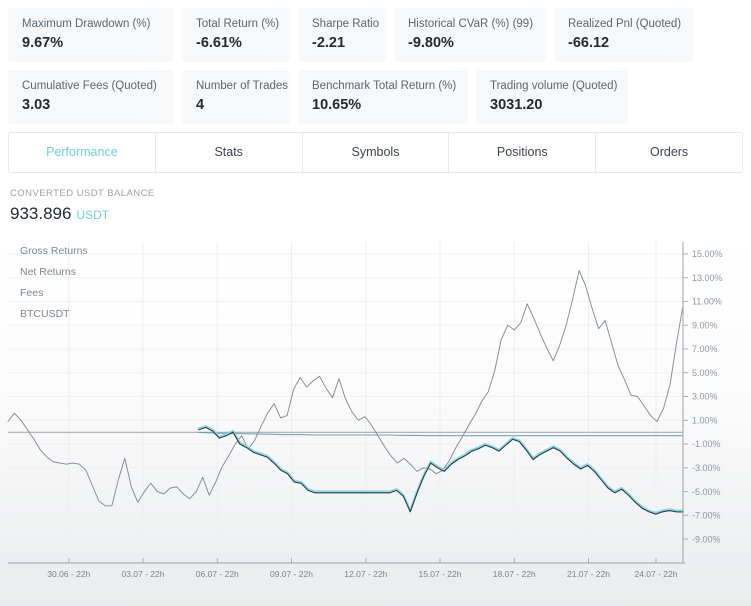  What do you see at coordinates (589, 43) in the screenshot?
I see `stat-card-value: -66.12` at bounding box center [589, 43].